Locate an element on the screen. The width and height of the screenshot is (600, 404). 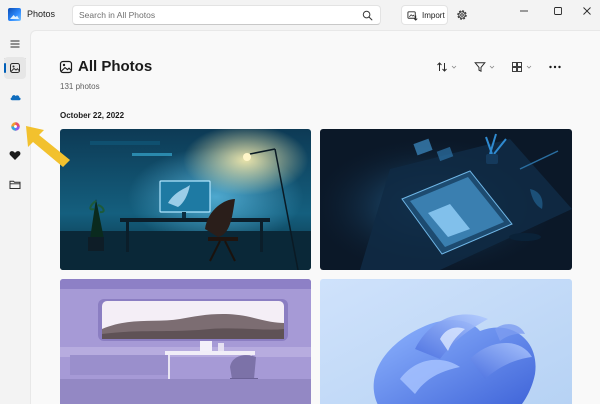
import-icon is located at coordinates (412, 15).